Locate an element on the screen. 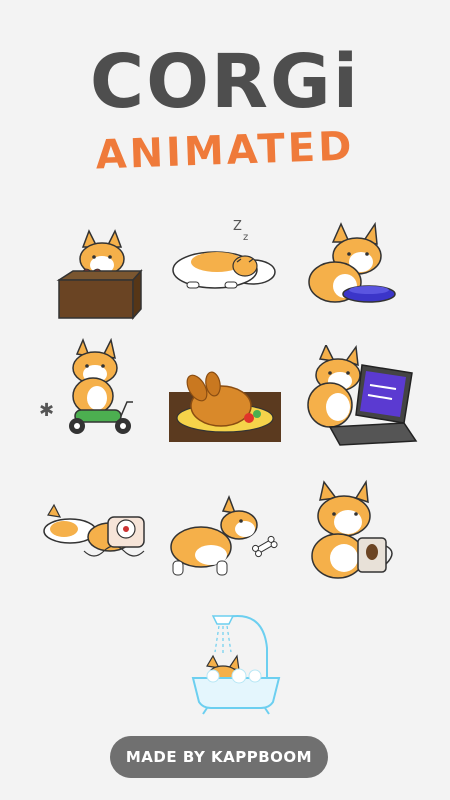 The image size is (450, 800). corgi-with-telephone-icon is located at coordinates (100, 540).